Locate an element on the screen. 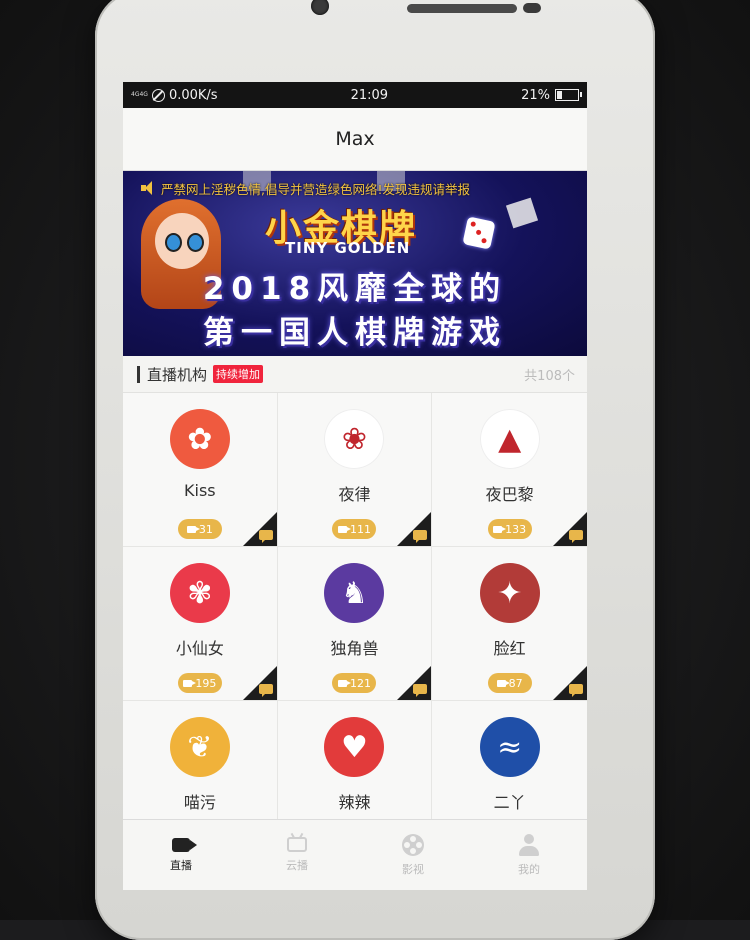 The image size is (750, 940). section-accent-bar is located at coordinates (138, 374).